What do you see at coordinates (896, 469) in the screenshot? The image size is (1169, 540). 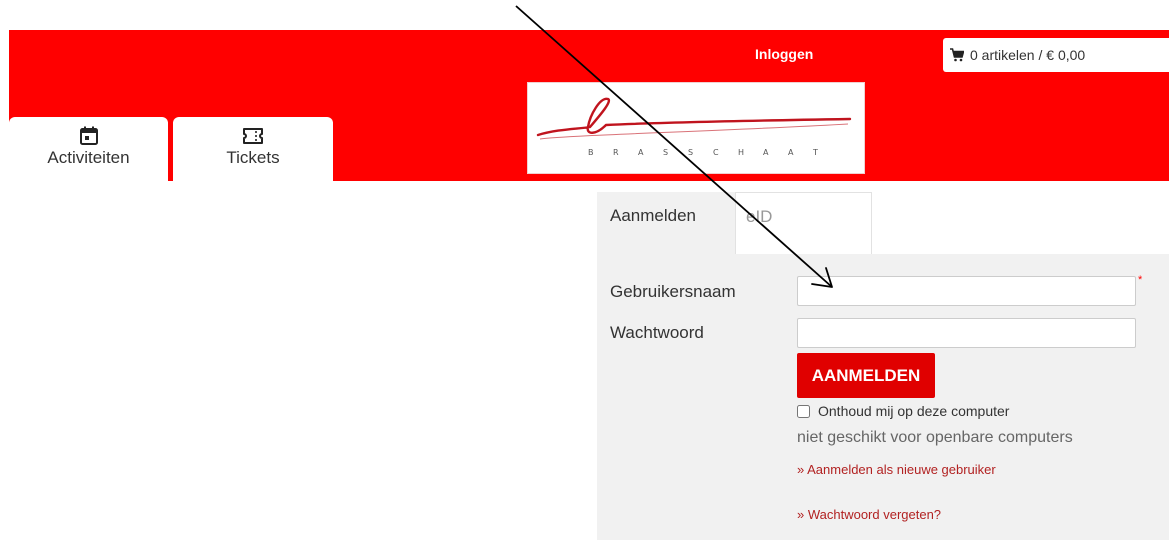 I see `register-link: » Aanmelden als nieuwe gebruiker` at bounding box center [896, 469].